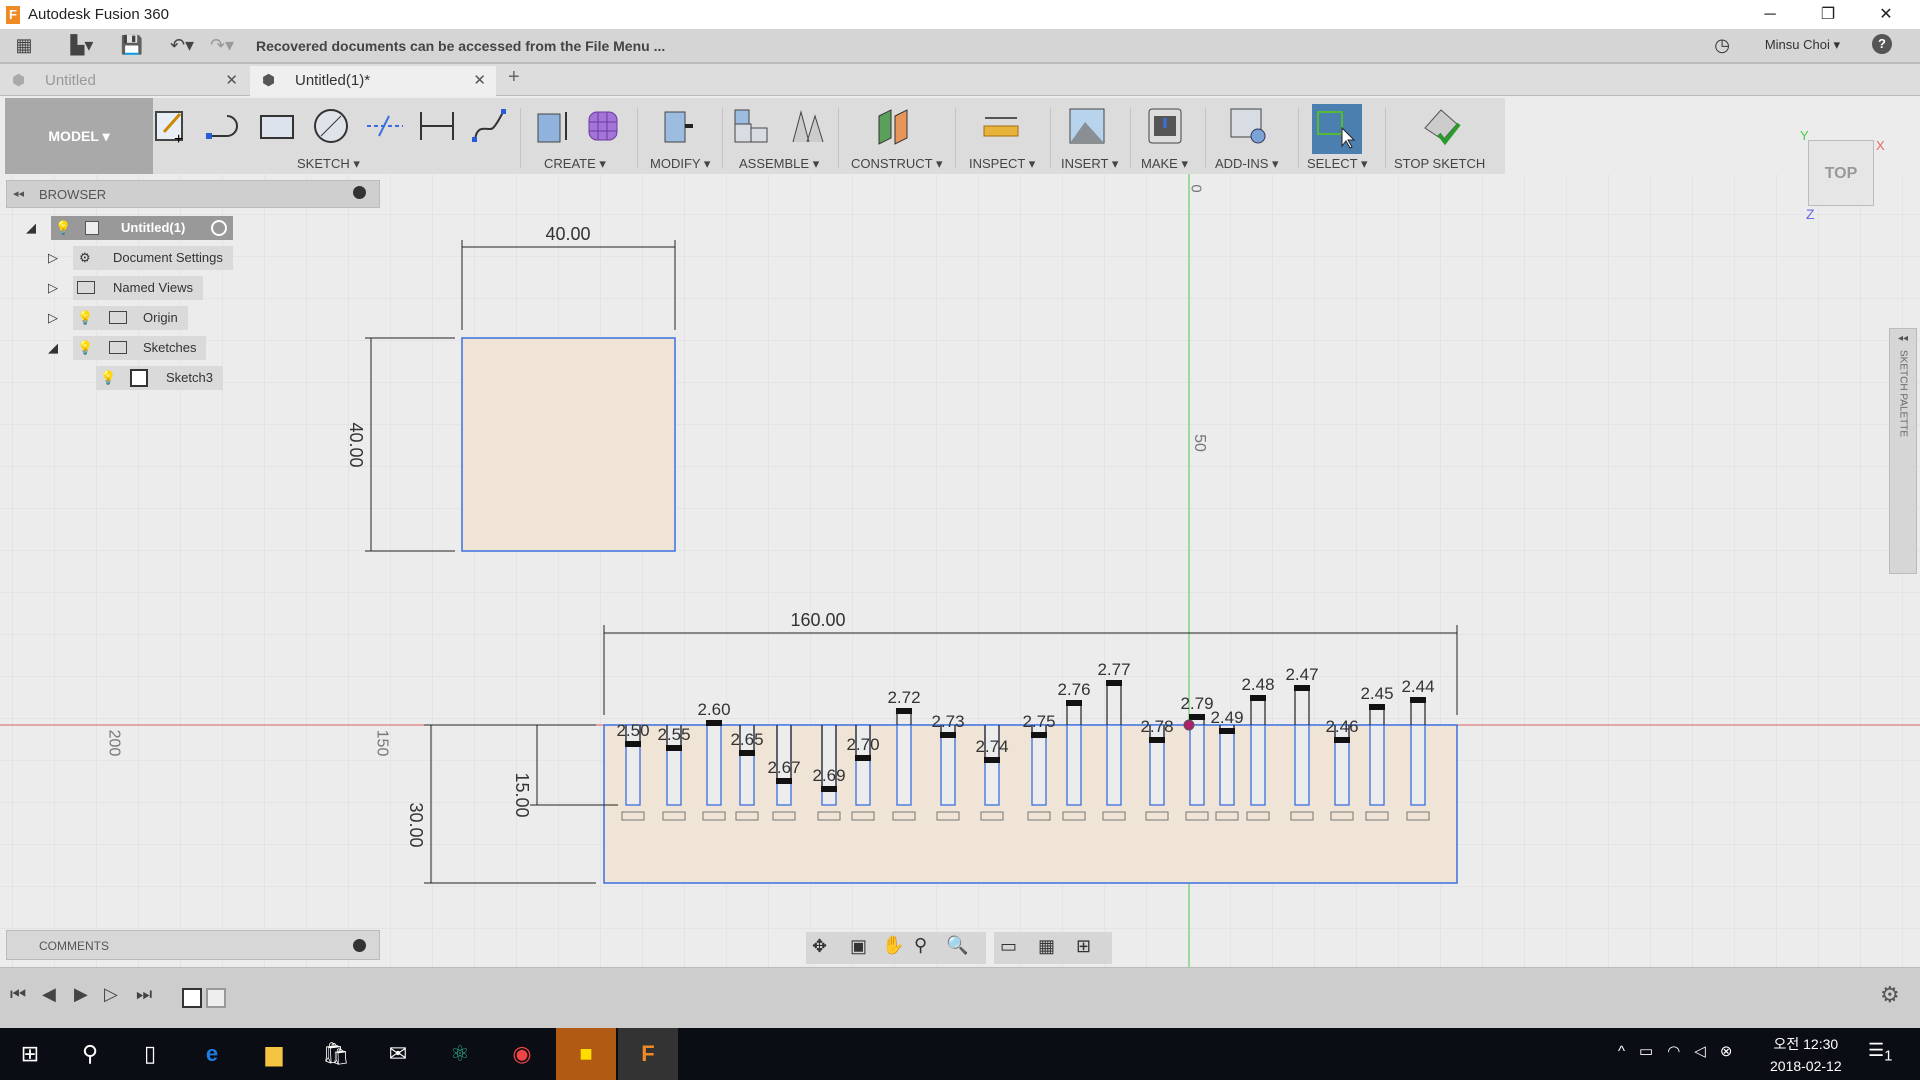  Describe the element at coordinates (336, 1054) in the screenshot. I see `store-icon: 🛍` at that location.